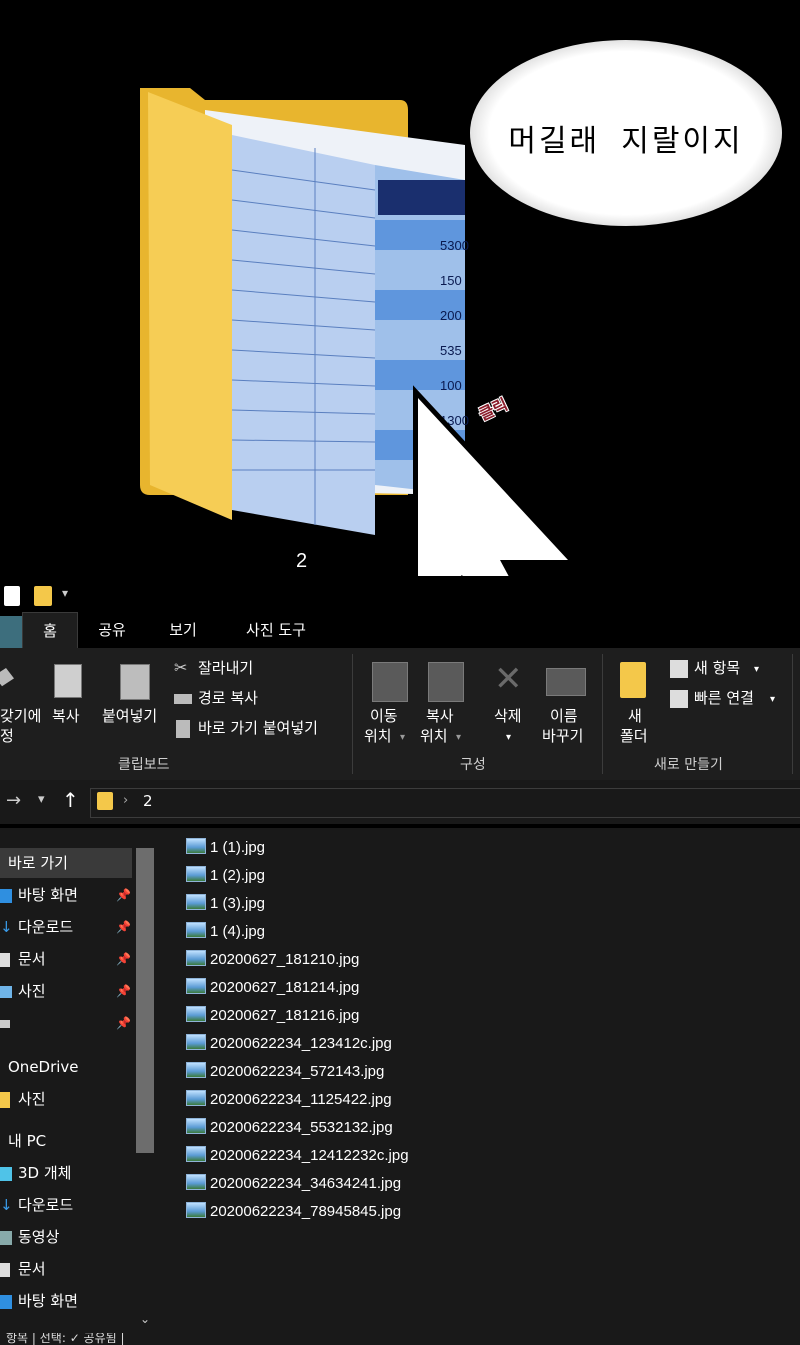  What do you see at coordinates (384, 716) in the screenshot?
I see `move-to-label-1: 이동` at bounding box center [384, 716].